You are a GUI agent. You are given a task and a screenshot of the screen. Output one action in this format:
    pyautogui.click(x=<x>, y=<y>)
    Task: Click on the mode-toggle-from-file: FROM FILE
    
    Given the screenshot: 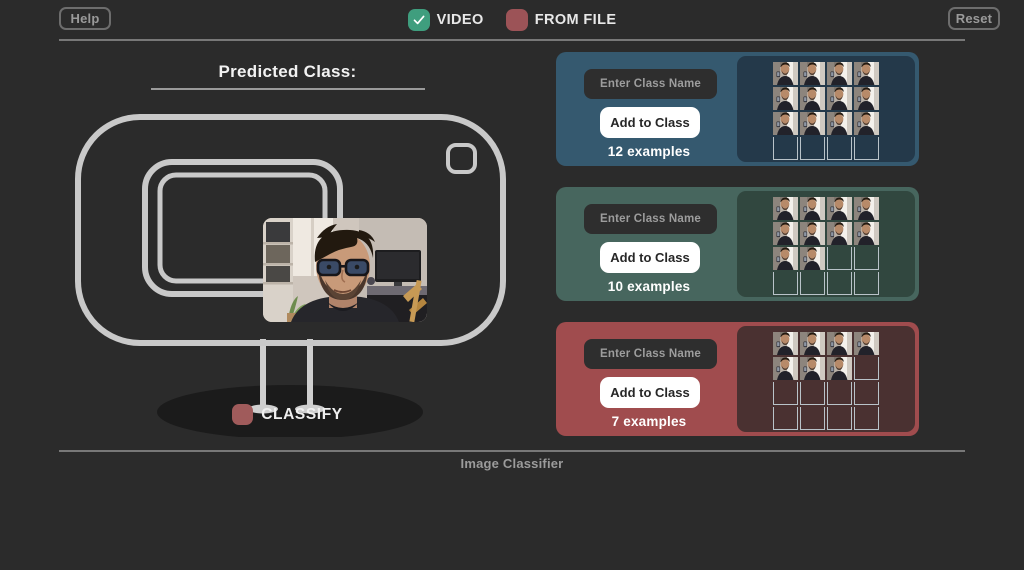 What is the action you would take?
    pyautogui.click(x=561, y=20)
    